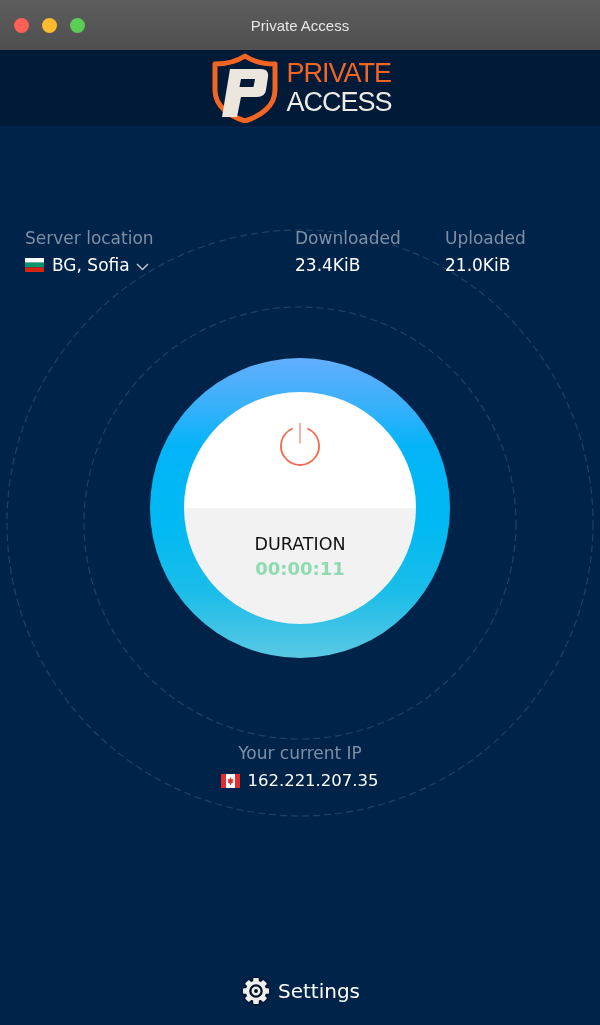 The width and height of the screenshot is (600, 1025). I want to click on close-button, so click(21, 25).